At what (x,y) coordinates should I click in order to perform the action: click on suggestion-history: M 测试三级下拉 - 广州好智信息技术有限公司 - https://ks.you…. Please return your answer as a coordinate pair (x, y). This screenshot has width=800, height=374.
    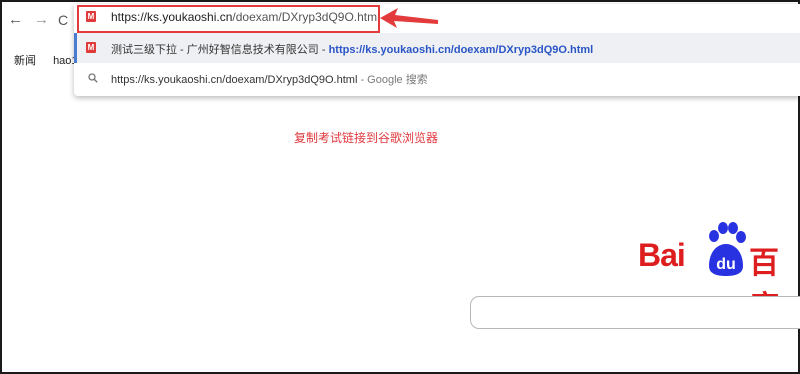
    Looking at the image, I should click on (437, 48).